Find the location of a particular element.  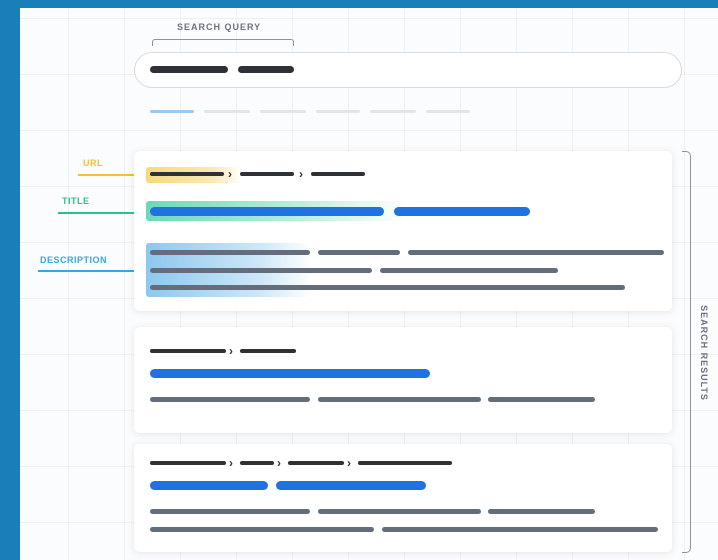

title-annotation-label: TITLE is located at coordinates (76, 201).